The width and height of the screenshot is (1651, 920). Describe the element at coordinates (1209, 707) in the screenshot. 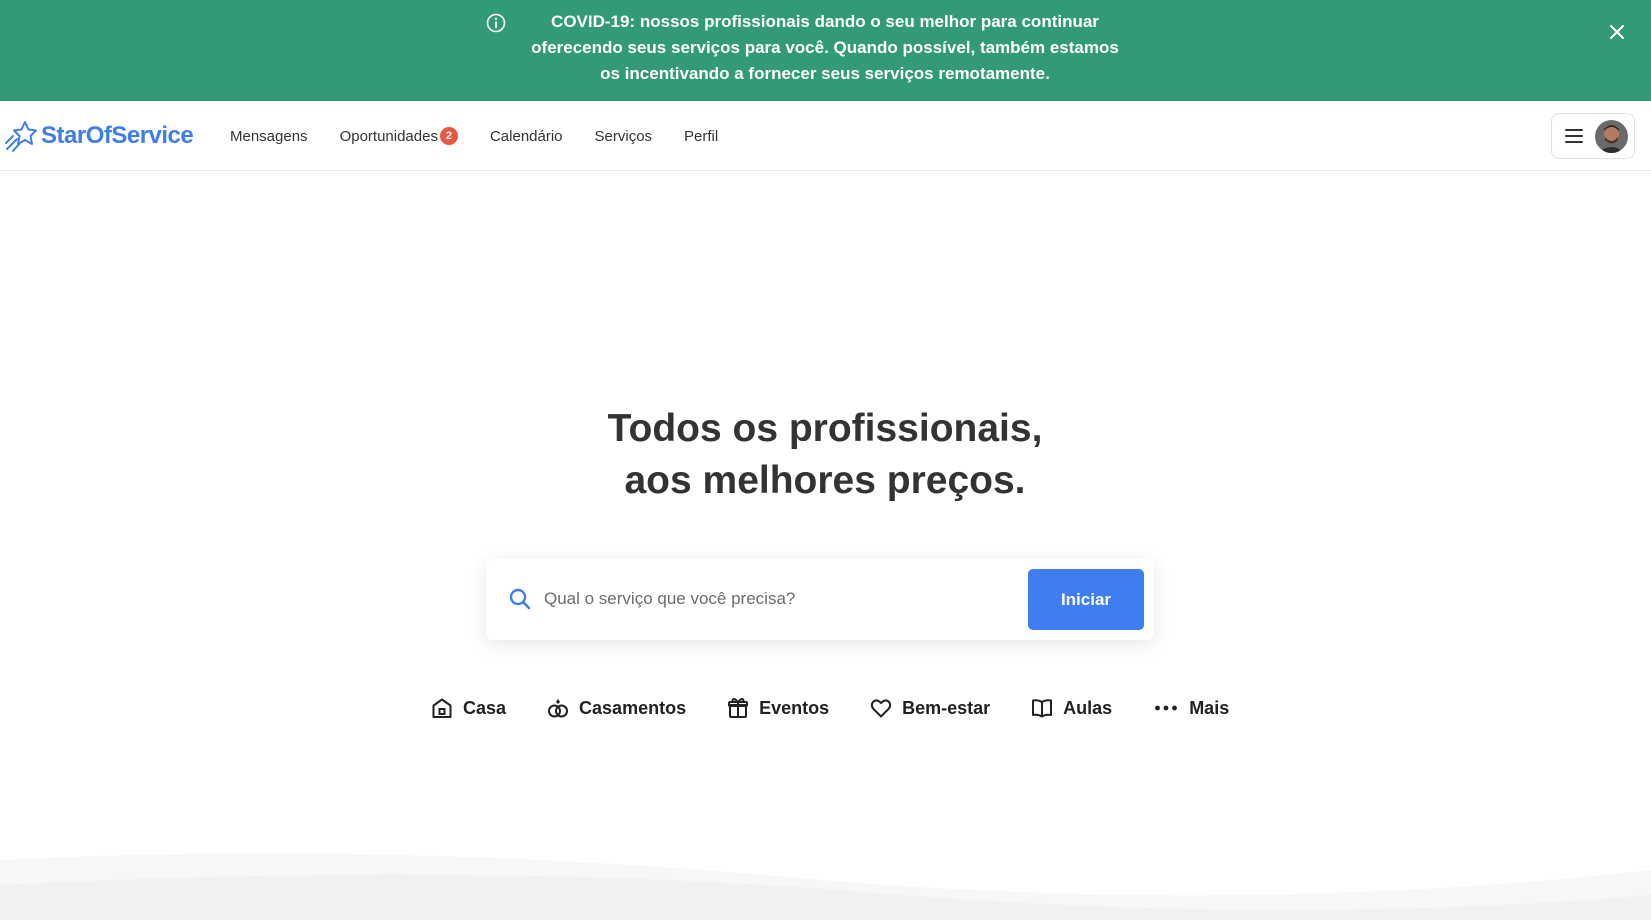

I see `category-label: Mais` at that location.